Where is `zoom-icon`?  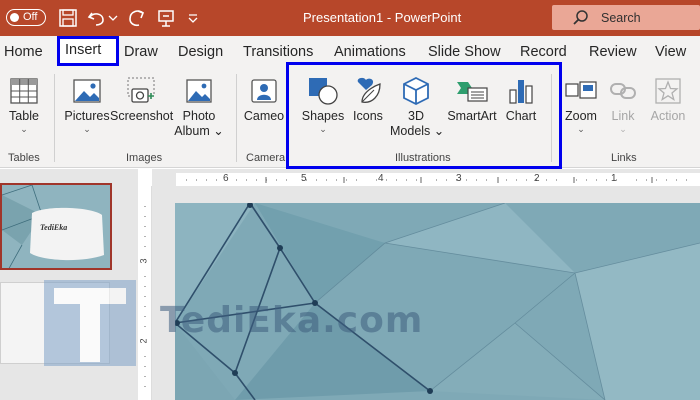
zoom-icon is located at coordinates (581, 90).